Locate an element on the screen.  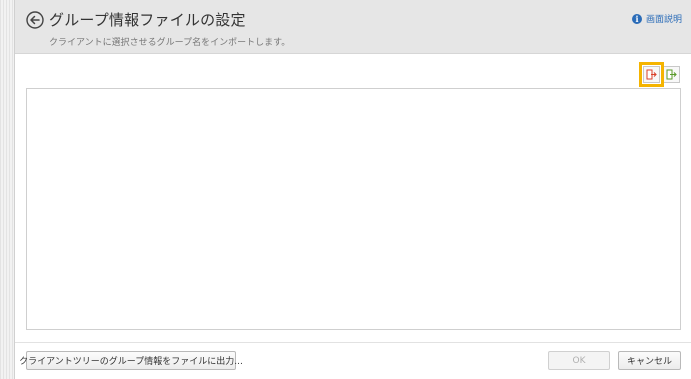
file-import-icon is located at coordinates (651, 74).